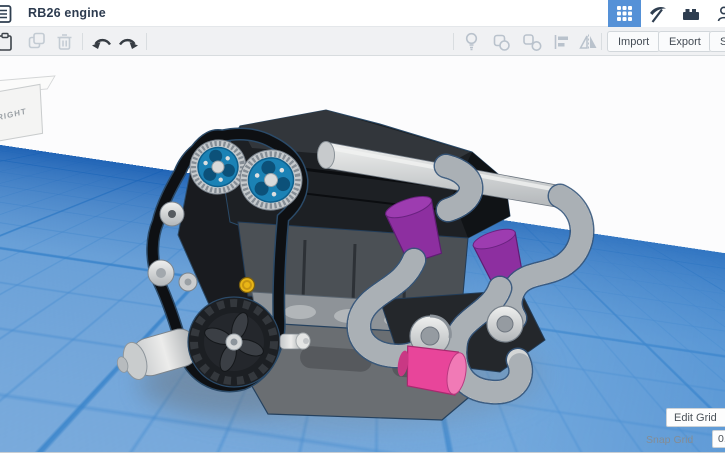 The height and width of the screenshot is (453, 725). I want to click on export-button: Export, so click(685, 41).